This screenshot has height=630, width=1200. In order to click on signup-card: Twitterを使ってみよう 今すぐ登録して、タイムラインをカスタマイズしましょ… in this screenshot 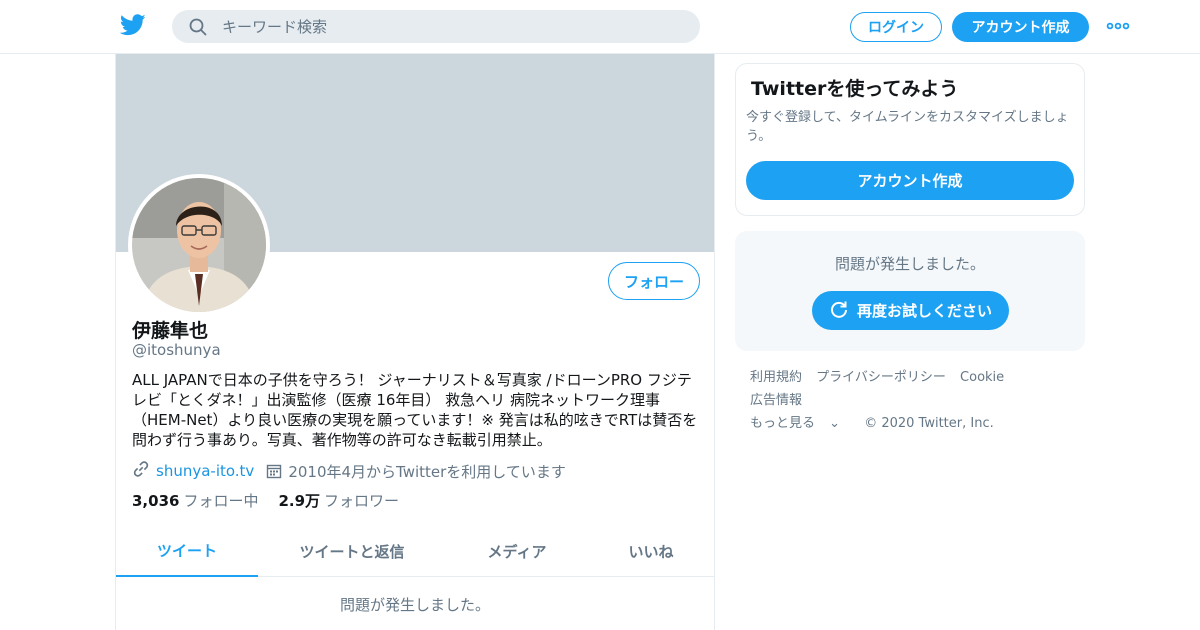, I will do `click(910, 139)`.